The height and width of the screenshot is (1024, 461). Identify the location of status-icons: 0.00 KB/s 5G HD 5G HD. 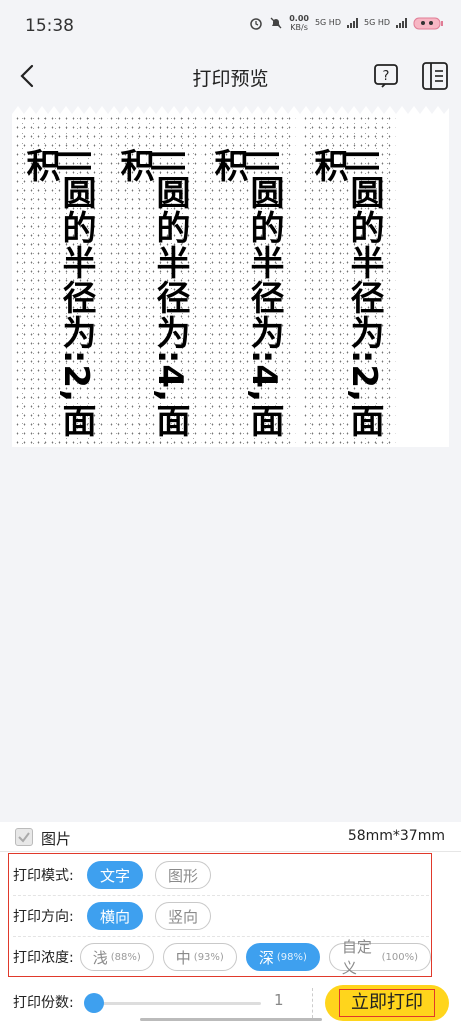
(347, 23).